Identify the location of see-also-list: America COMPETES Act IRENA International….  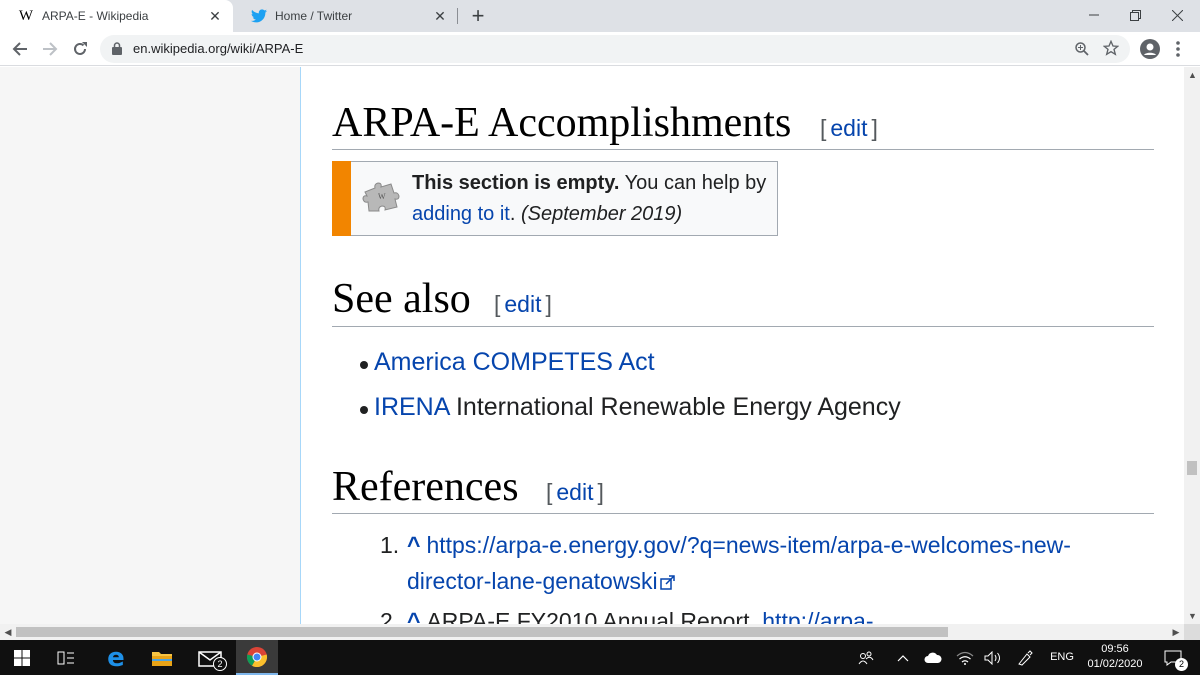
(630, 385).